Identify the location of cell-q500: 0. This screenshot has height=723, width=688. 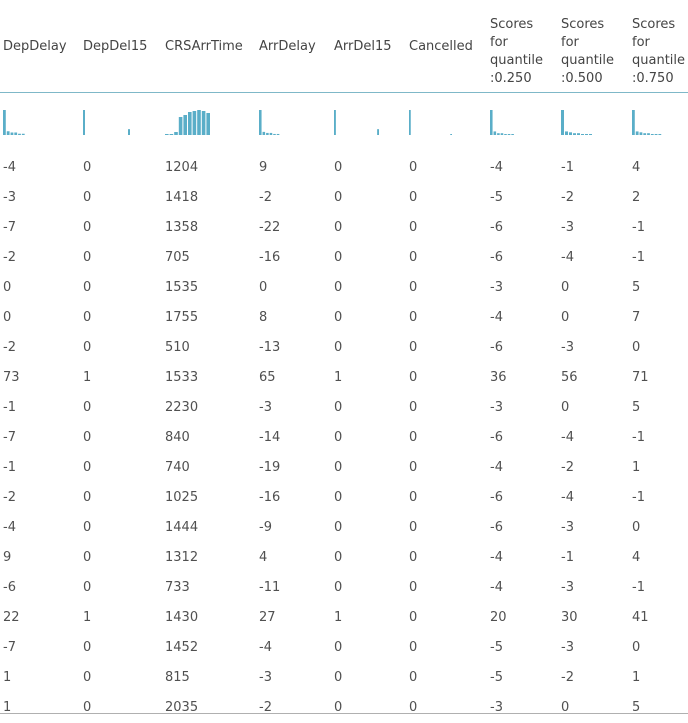
(565, 408).